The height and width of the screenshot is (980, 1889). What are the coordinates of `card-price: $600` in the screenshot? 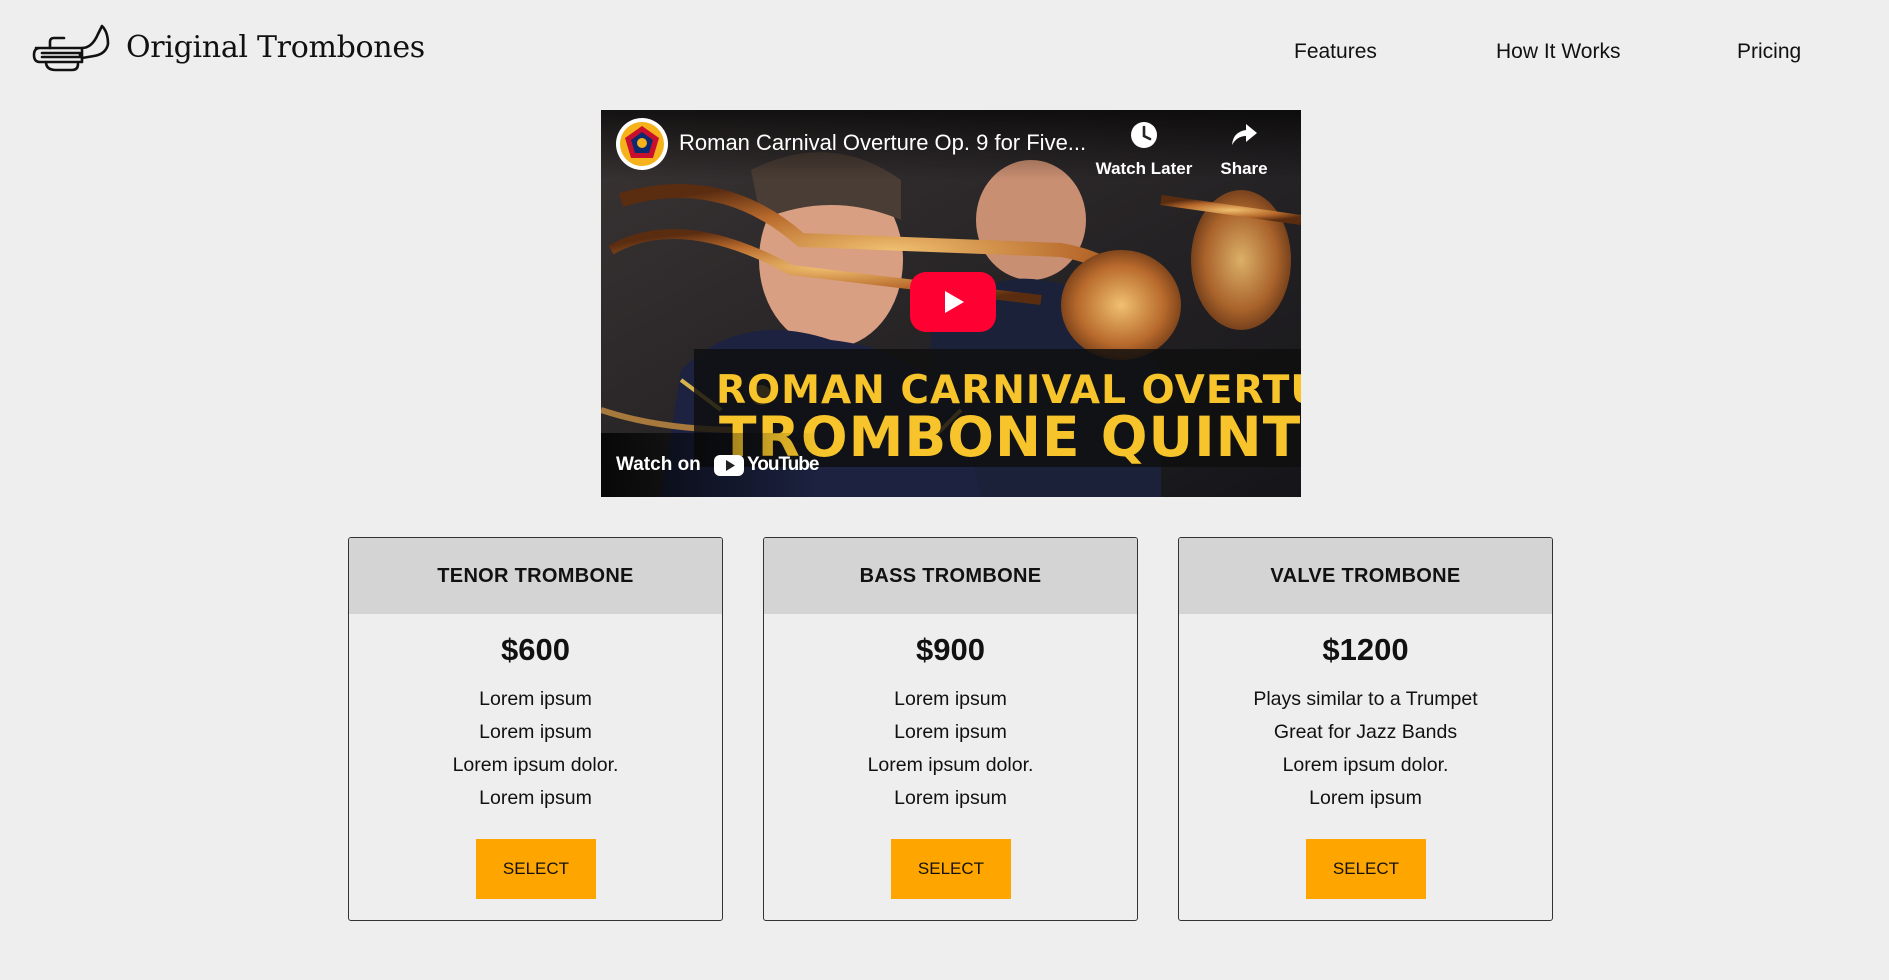 It's located at (535, 649).